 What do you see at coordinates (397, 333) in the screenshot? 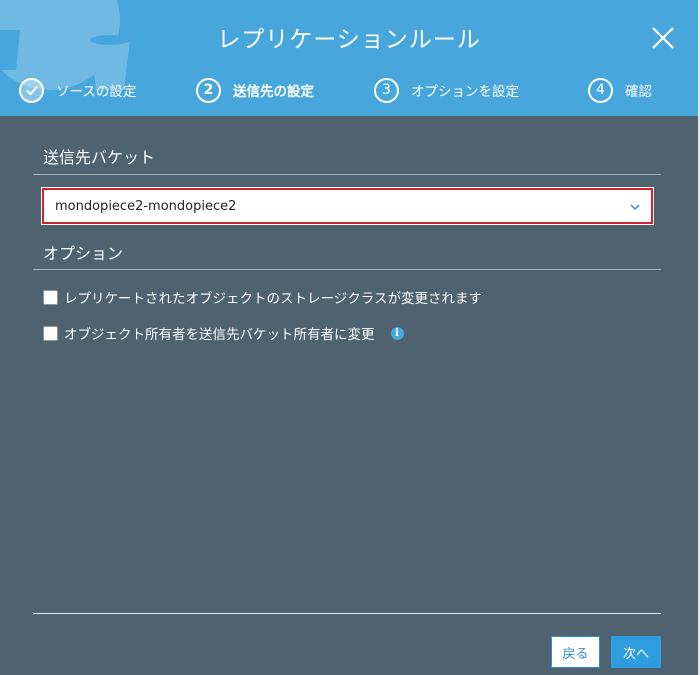
I see `info-icon: i` at bounding box center [397, 333].